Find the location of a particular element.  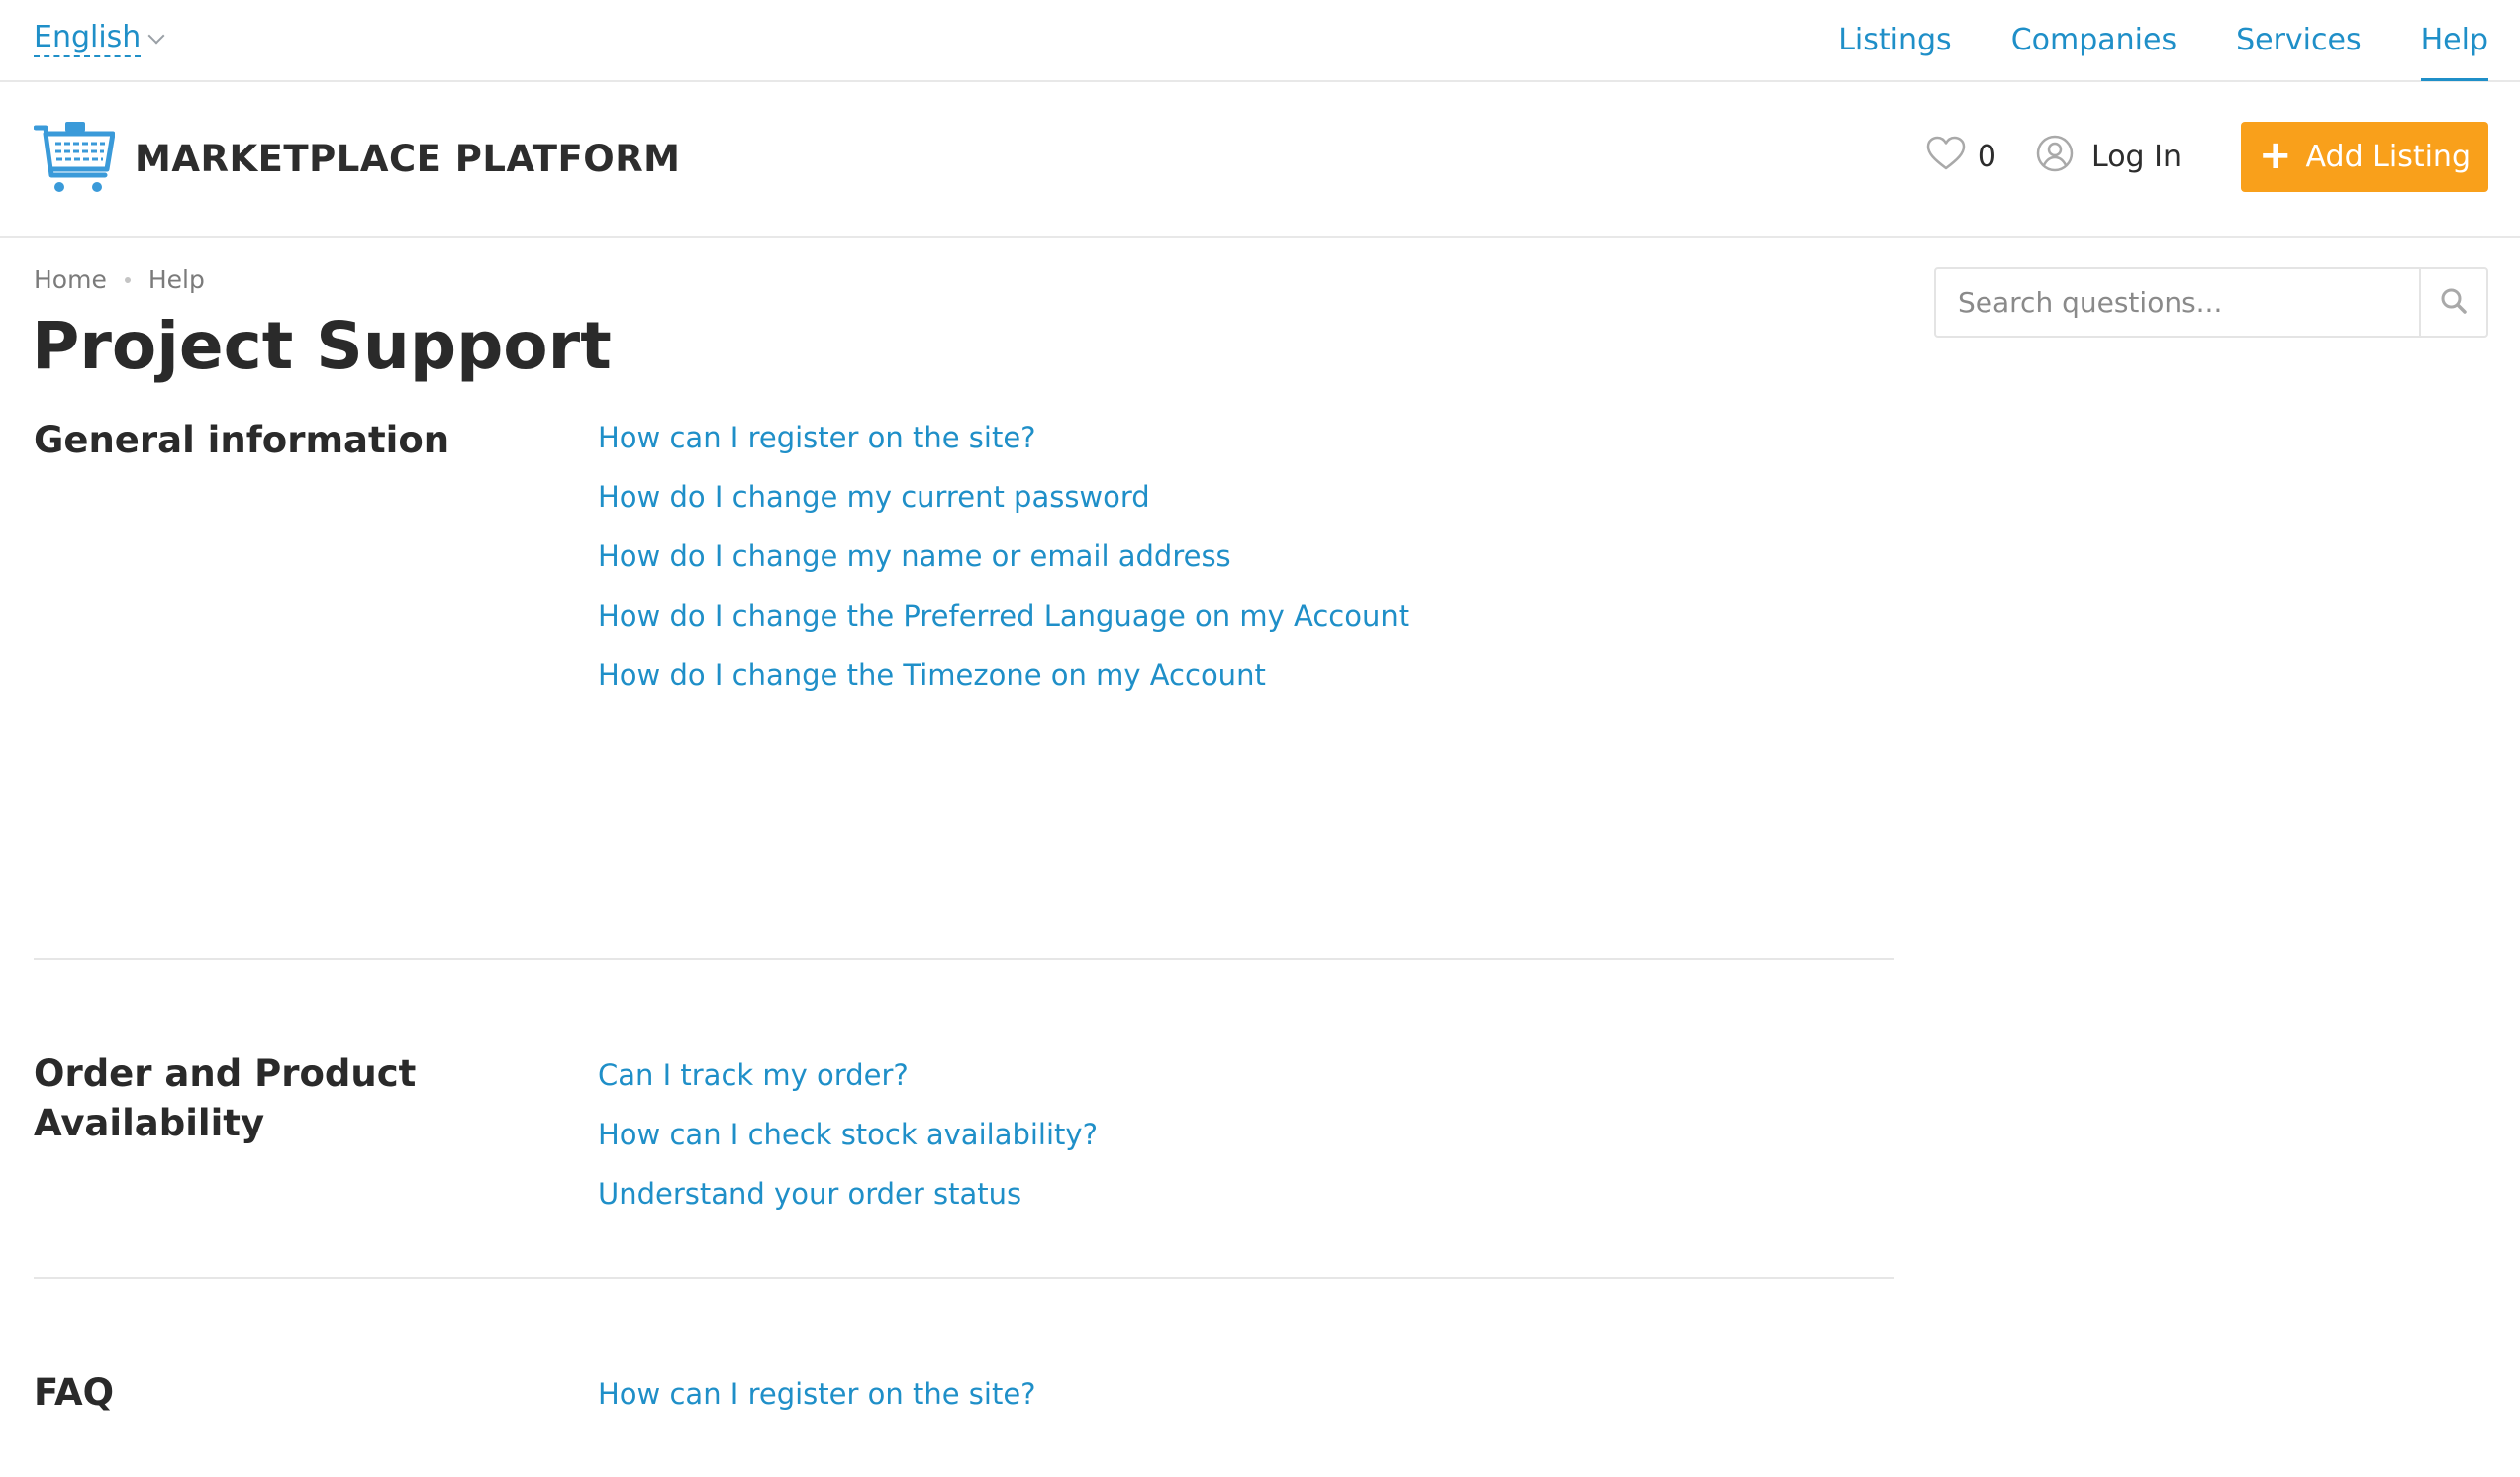

section-title: FAQ is located at coordinates (74, 1392).